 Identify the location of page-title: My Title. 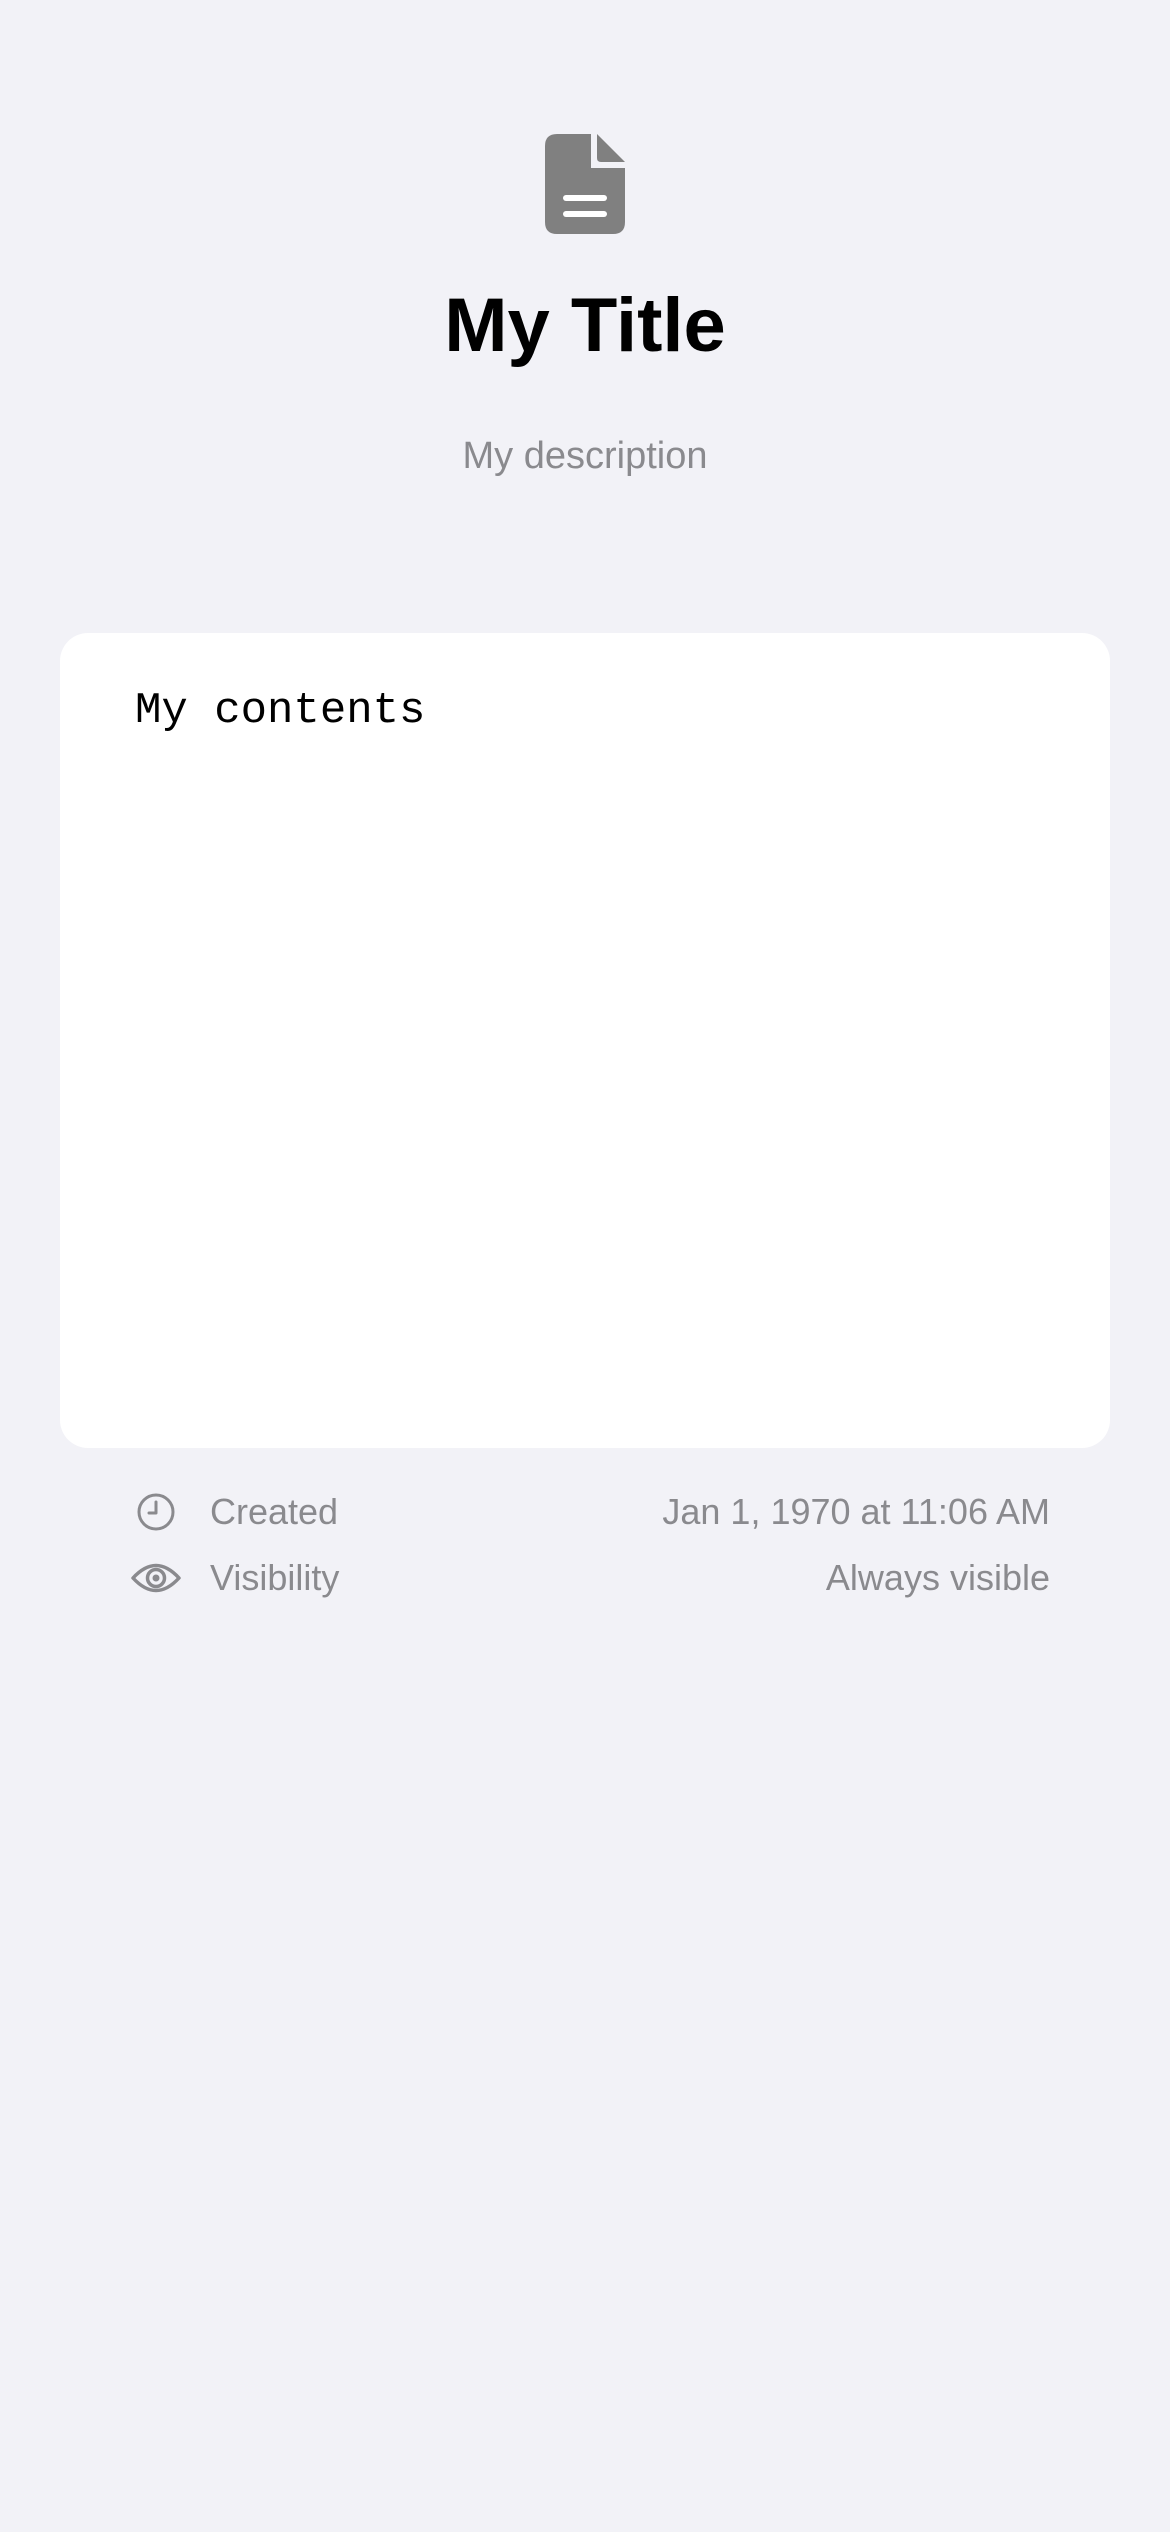
(585, 325).